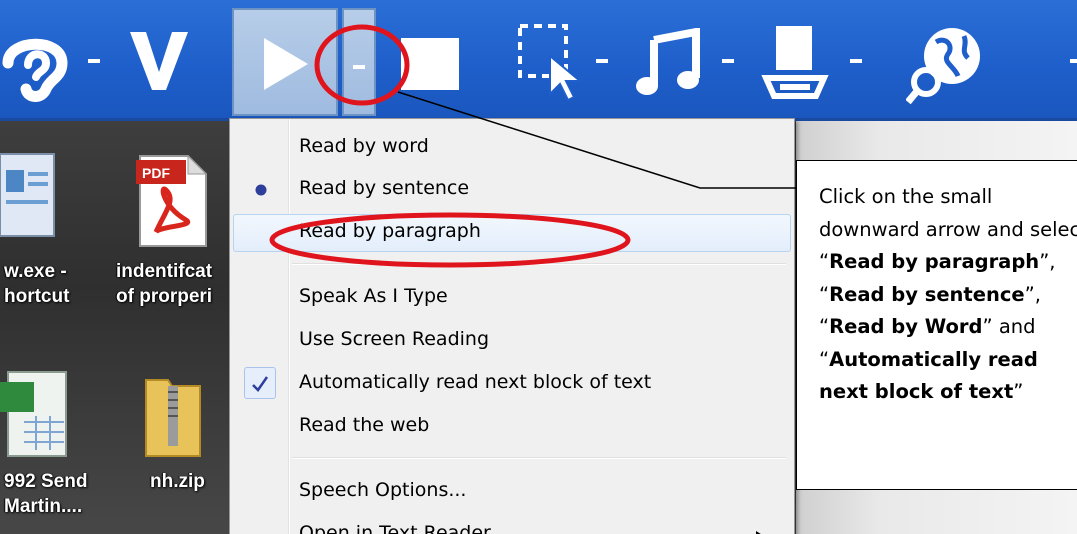 This screenshot has width=1077, height=534. I want to click on annotation-leader-line, so click(596, 140).